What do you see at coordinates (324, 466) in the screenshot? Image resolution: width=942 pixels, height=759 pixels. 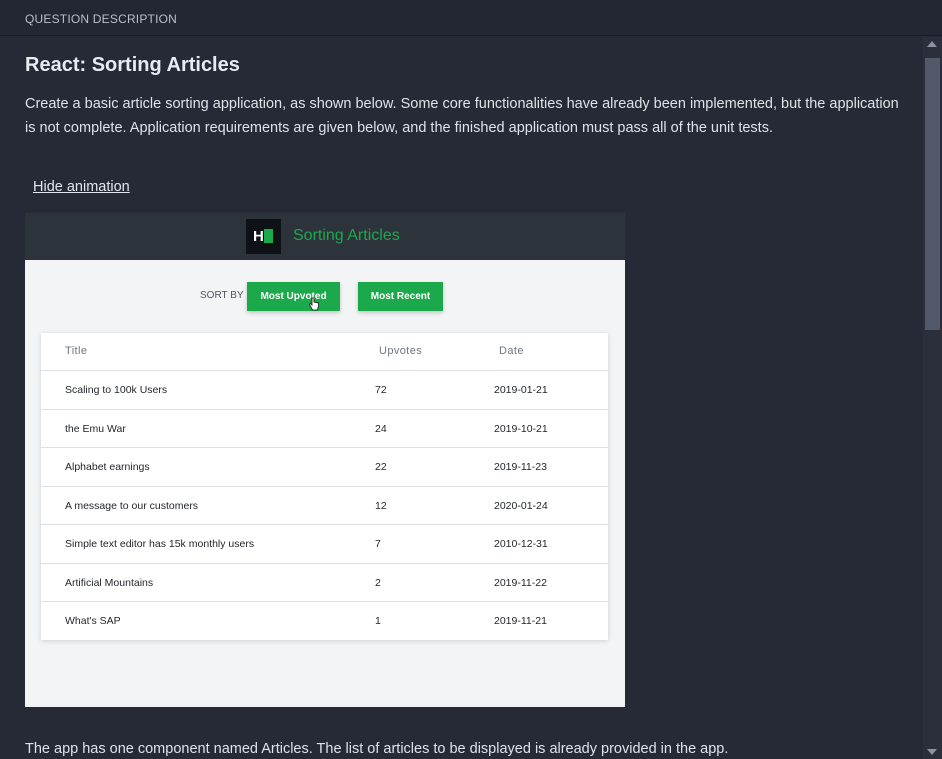 I see `table-row: Alphabet earnings 22 2019-11-23` at bounding box center [324, 466].